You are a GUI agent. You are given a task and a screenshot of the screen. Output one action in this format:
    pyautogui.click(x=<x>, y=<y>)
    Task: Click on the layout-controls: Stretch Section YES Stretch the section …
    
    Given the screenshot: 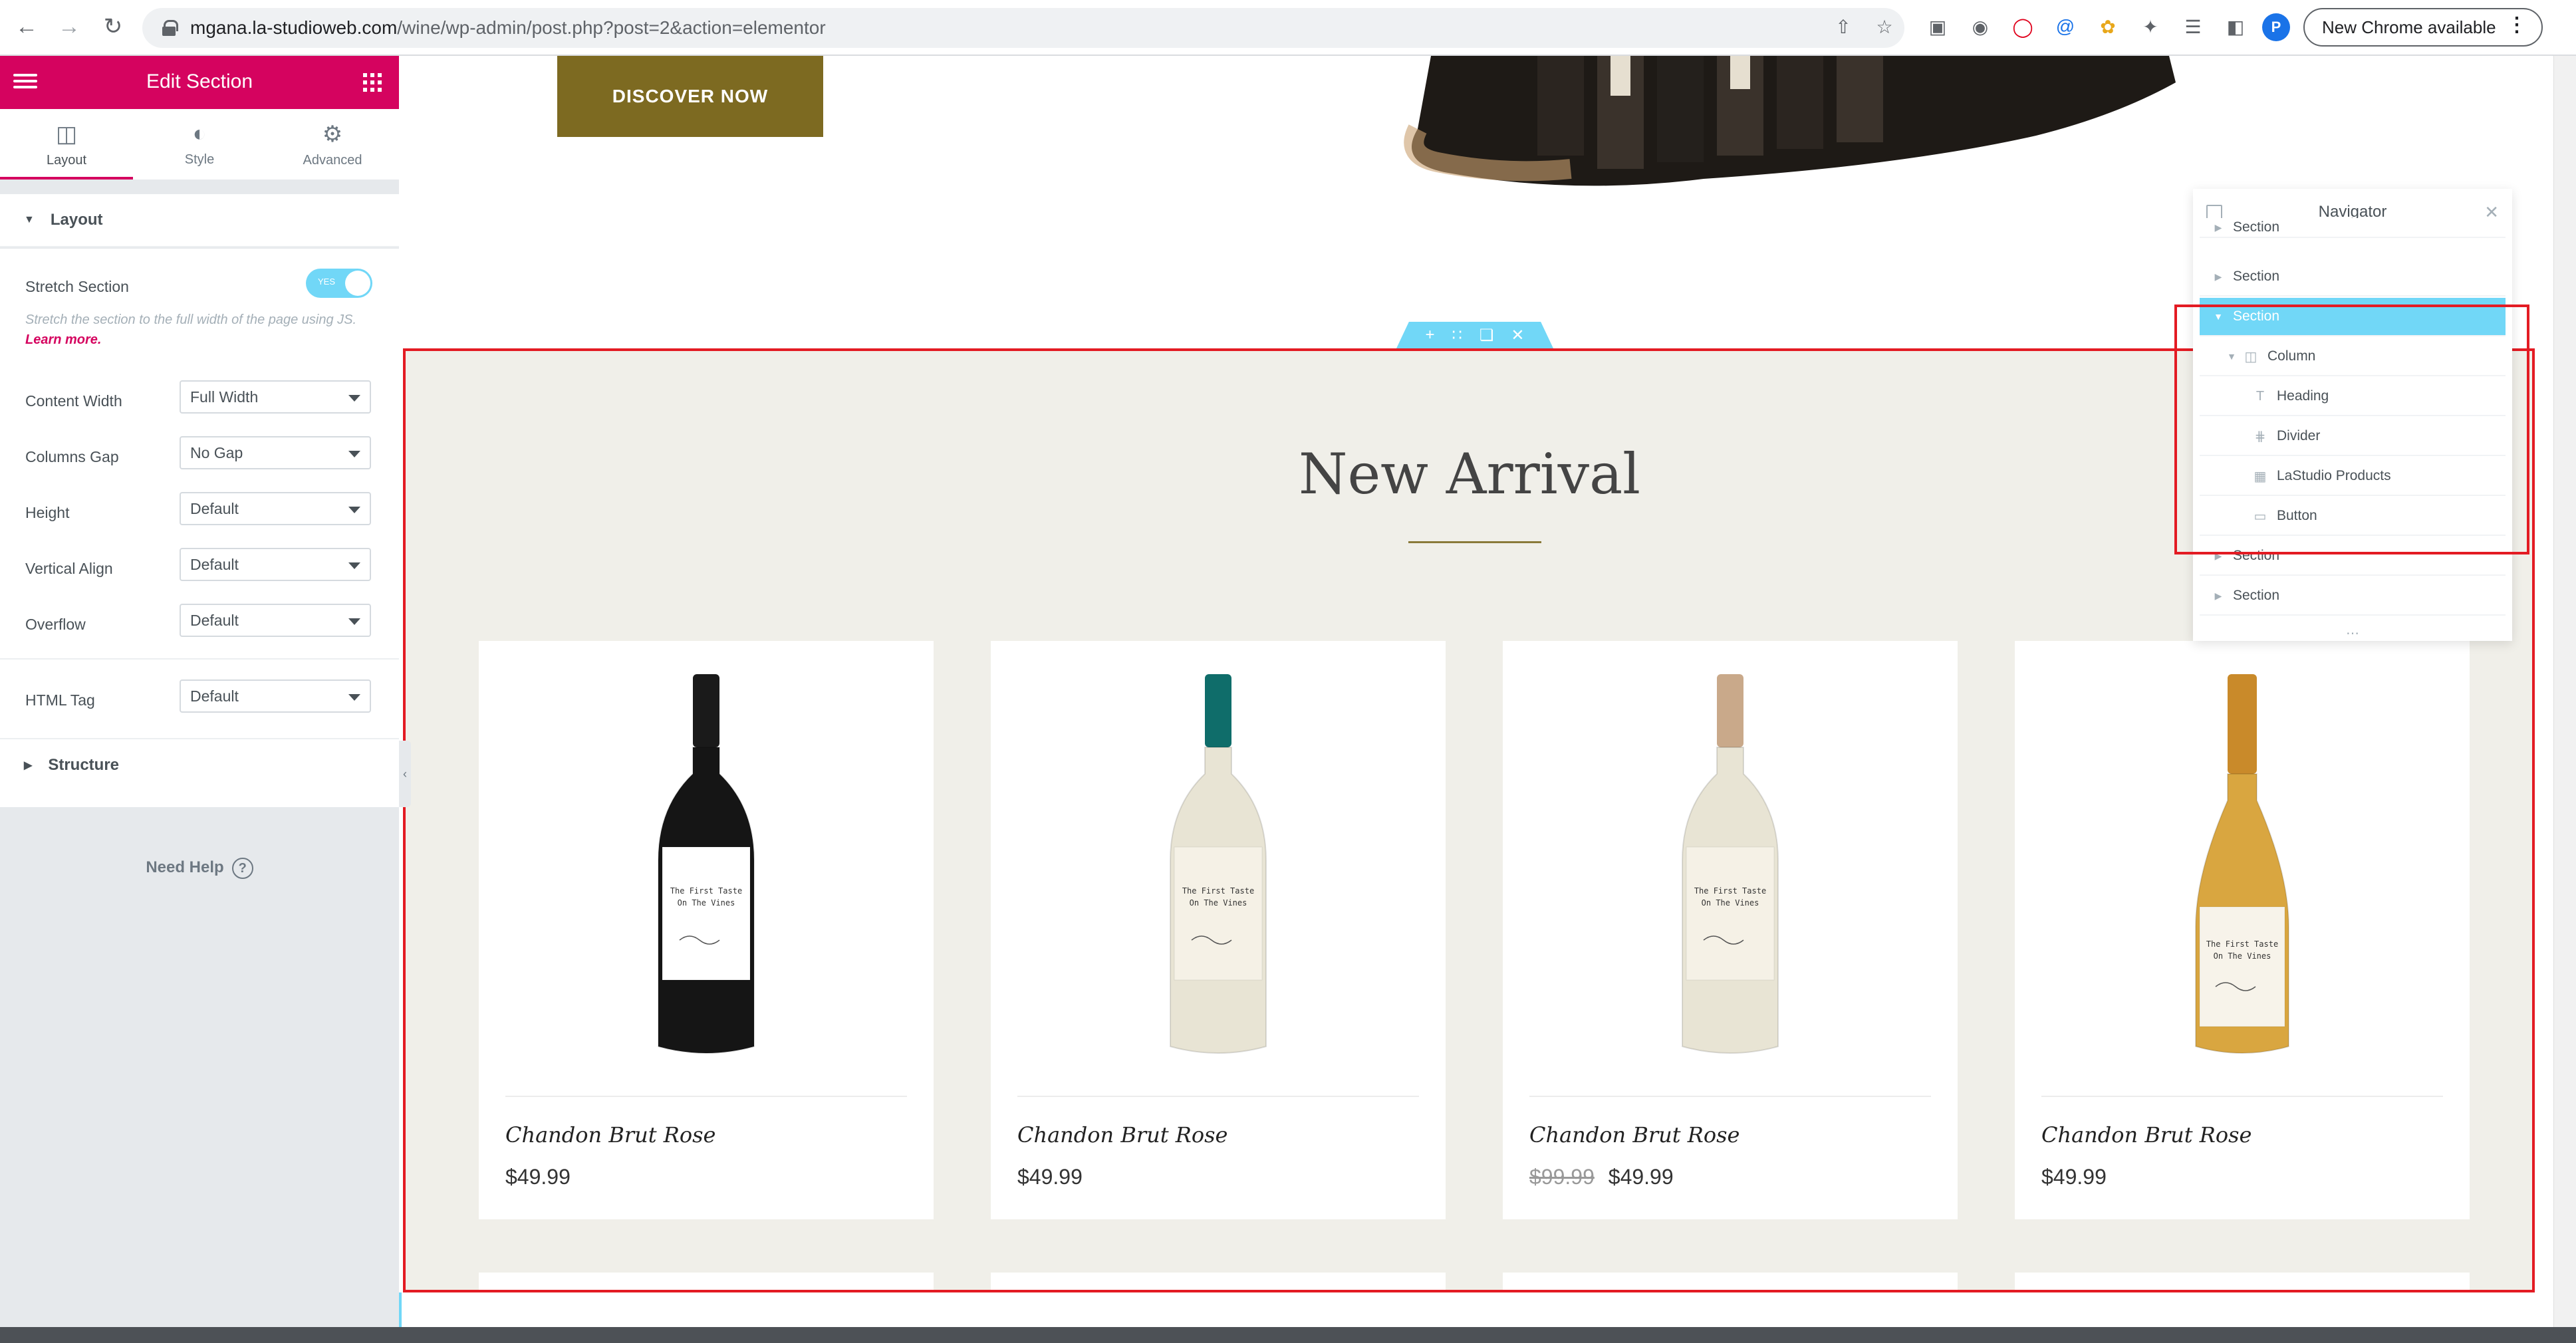 What is the action you would take?
    pyautogui.click(x=199, y=528)
    